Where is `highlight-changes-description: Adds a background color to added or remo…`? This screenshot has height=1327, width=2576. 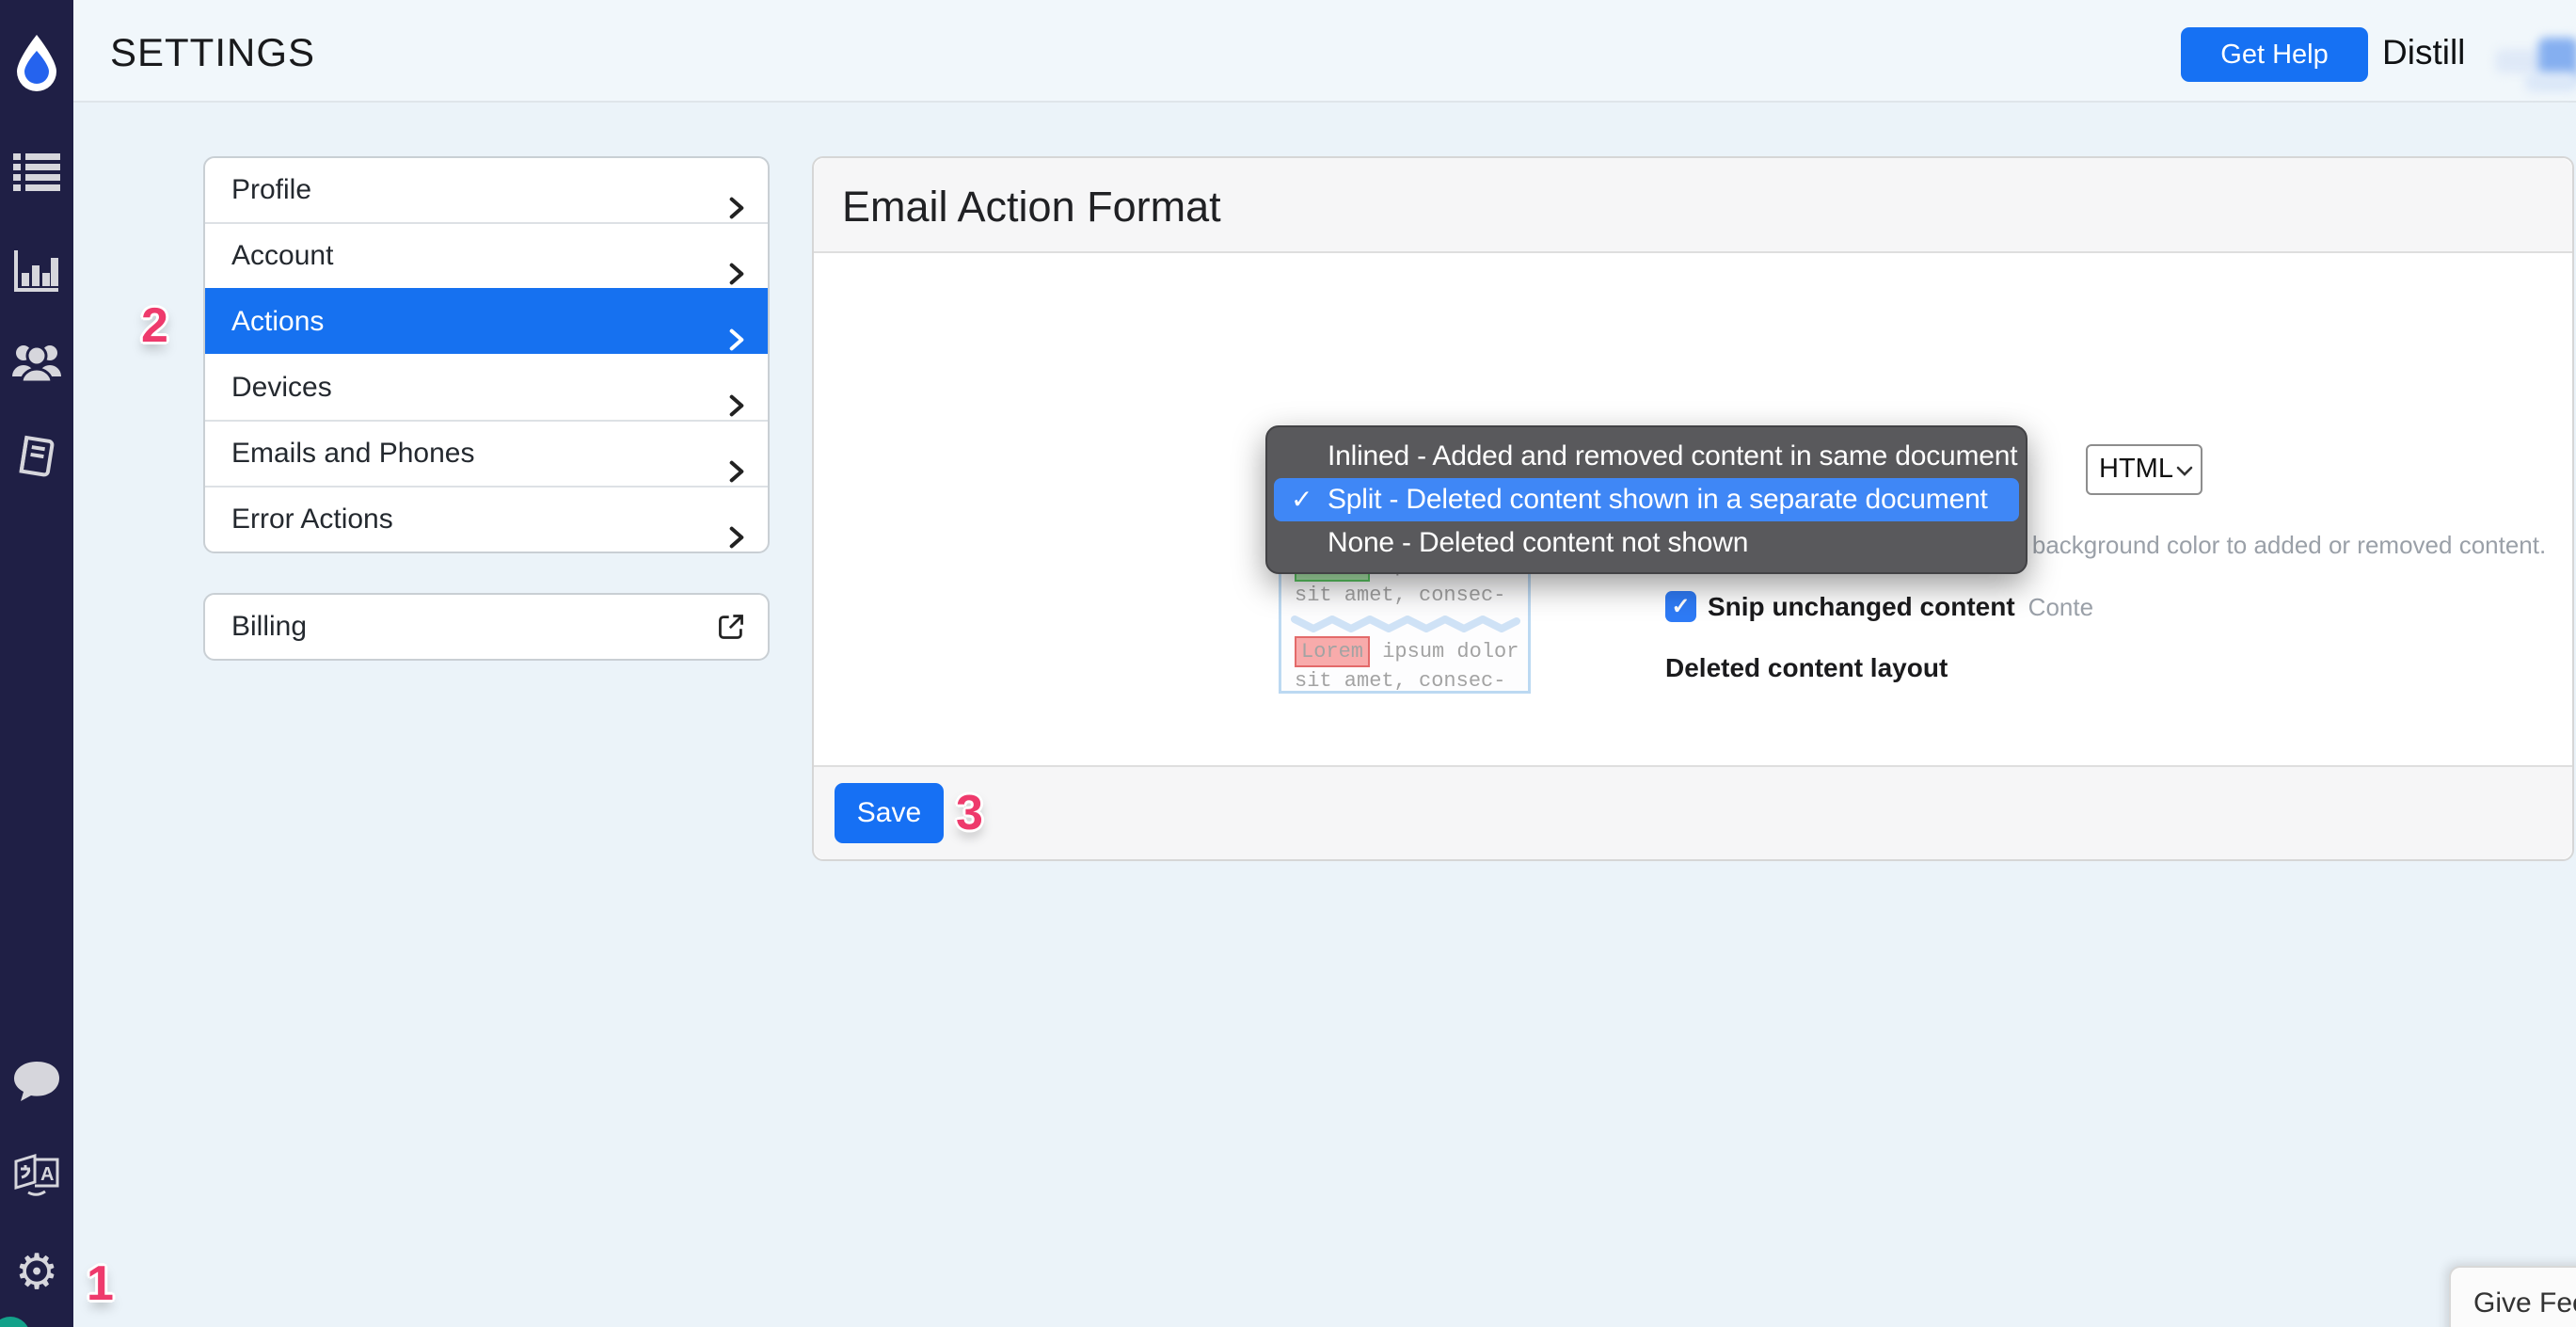
highlight-changes-description: Adds a background color to added or remo… is located at coordinates (2247, 545).